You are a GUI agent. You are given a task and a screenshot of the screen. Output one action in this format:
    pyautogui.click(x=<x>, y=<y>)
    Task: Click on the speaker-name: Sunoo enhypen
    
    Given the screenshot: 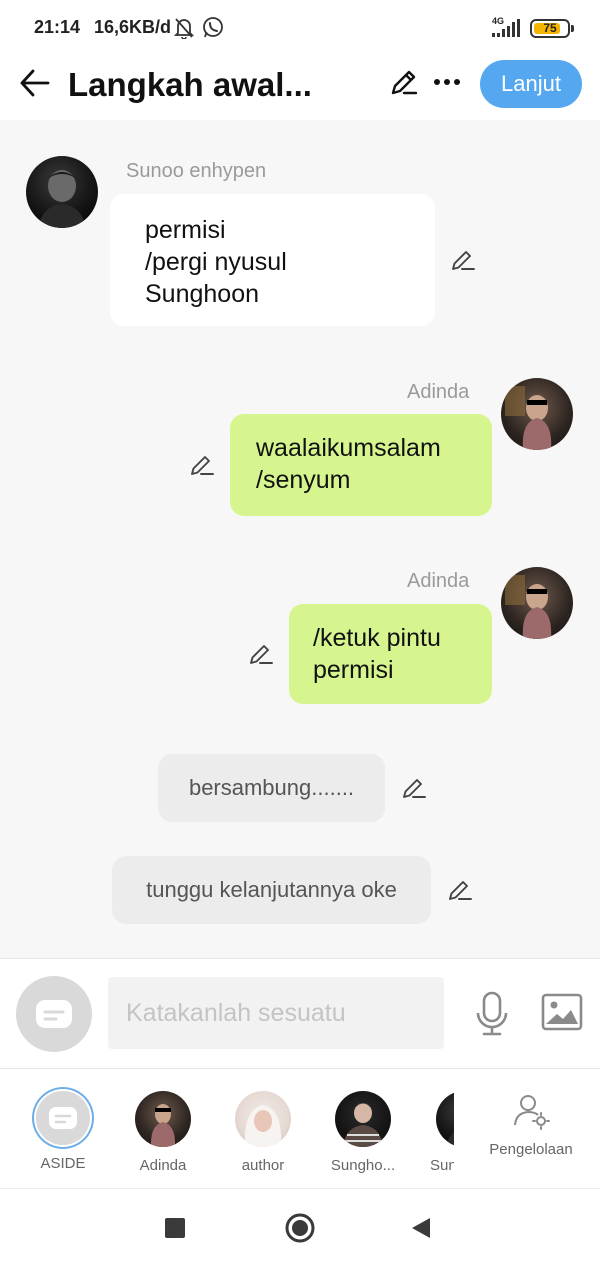 What is the action you would take?
    pyautogui.click(x=196, y=171)
    